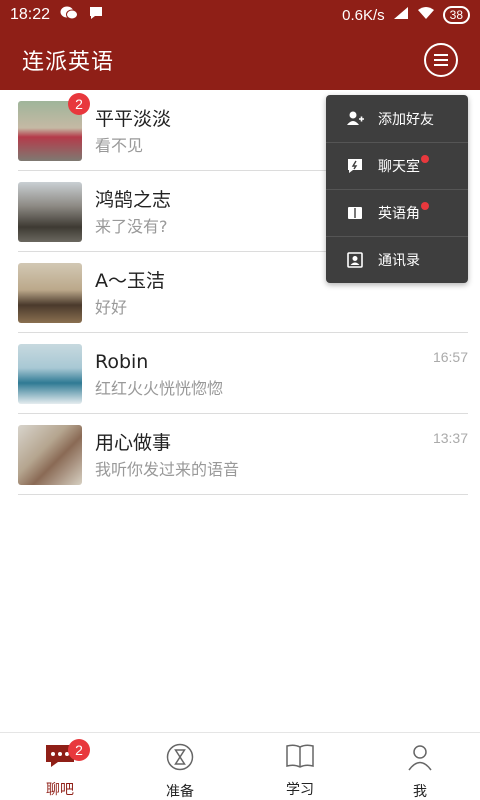  I want to click on tab-bar: 2 聊吧 准备 学习 我, so click(240, 766).